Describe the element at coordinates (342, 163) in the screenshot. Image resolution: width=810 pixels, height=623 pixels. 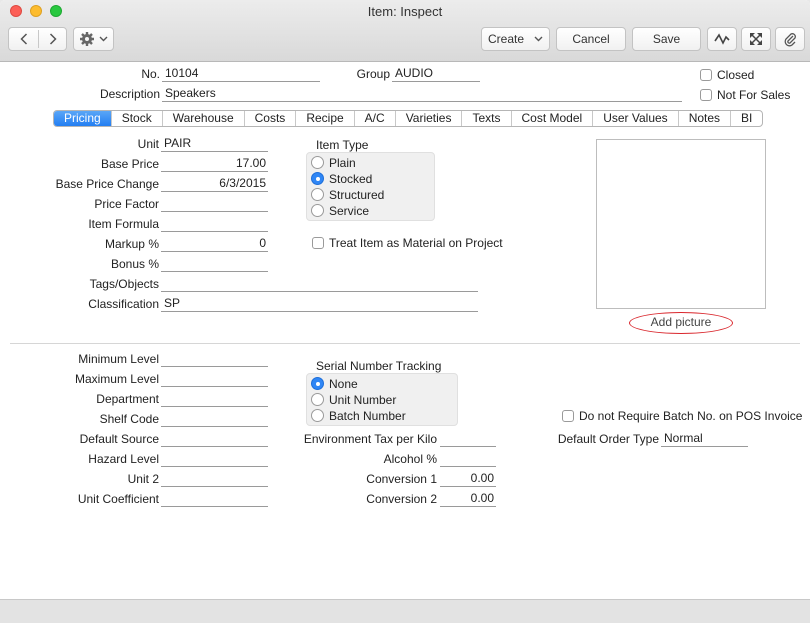
I see `item-type-plain-label: Plain` at that location.